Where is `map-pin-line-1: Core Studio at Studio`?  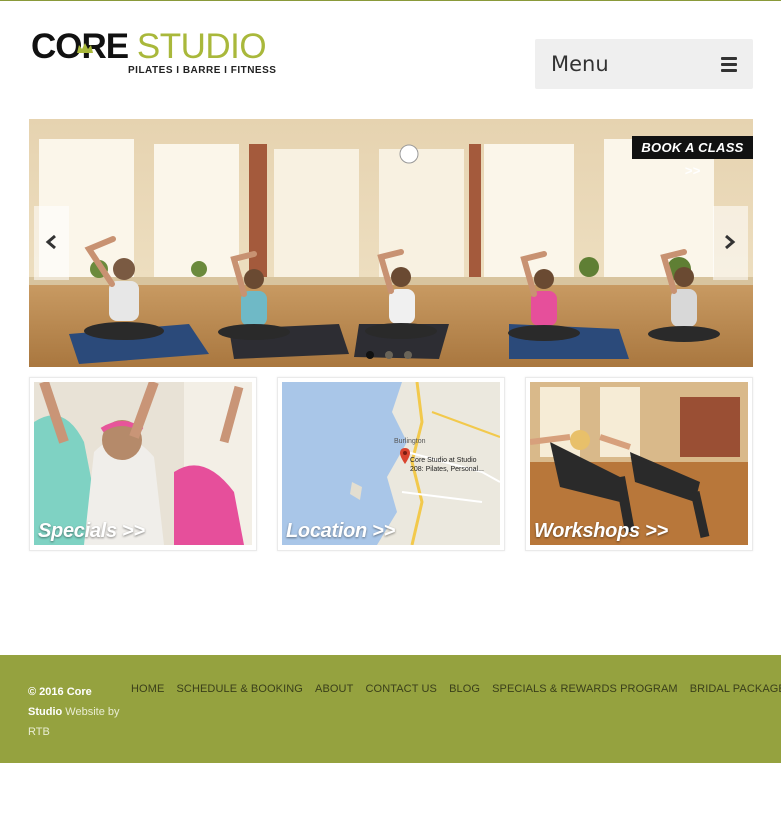 map-pin-line-1: Core Studio at Studio is located at coordinates (443, 460).